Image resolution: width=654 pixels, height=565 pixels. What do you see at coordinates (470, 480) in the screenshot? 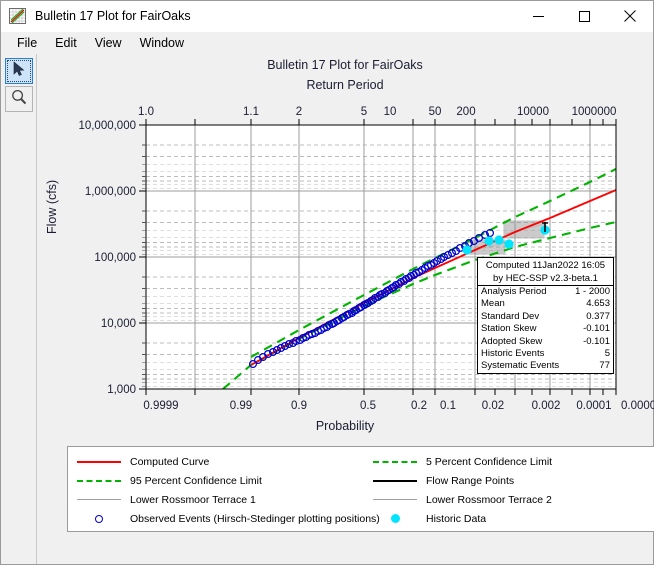
I see `legend-label: Flow Range Points` at bounding box center [470, 480].